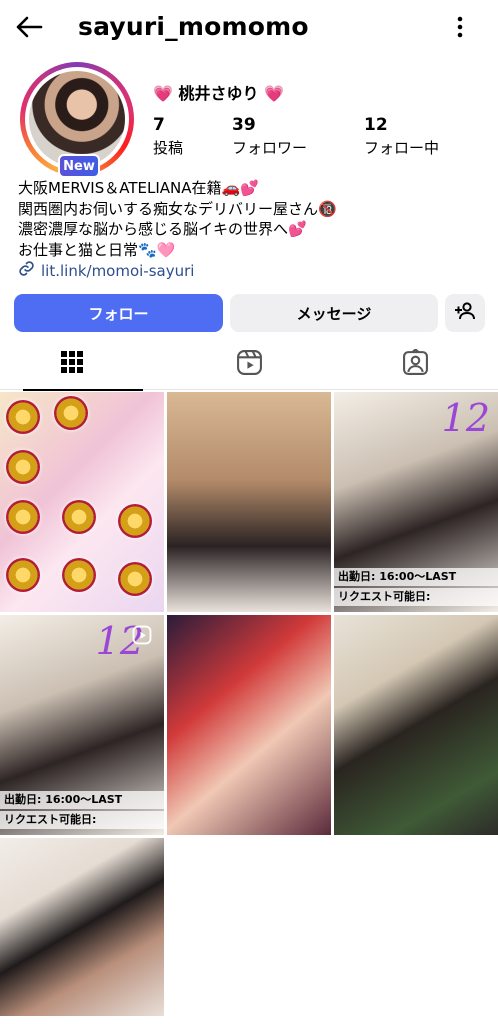 This screenshot has height=1024, width=498. I want to click on bio-line: 濃密濃厚な脳から感じる脳イキの世界へ💕, so click(162, 229).